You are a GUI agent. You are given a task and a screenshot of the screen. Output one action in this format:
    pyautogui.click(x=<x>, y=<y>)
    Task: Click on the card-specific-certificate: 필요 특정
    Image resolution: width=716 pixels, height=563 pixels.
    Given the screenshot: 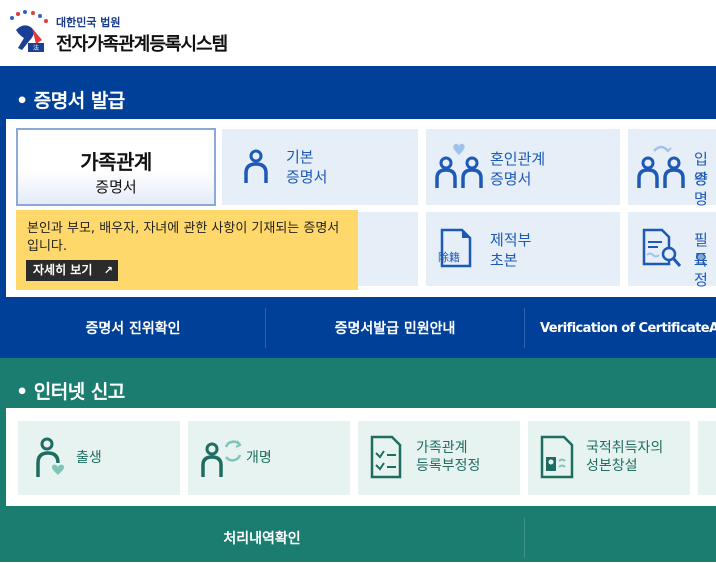 What is the action you would take?
    pyautogui.click(x=672, y=250)
    